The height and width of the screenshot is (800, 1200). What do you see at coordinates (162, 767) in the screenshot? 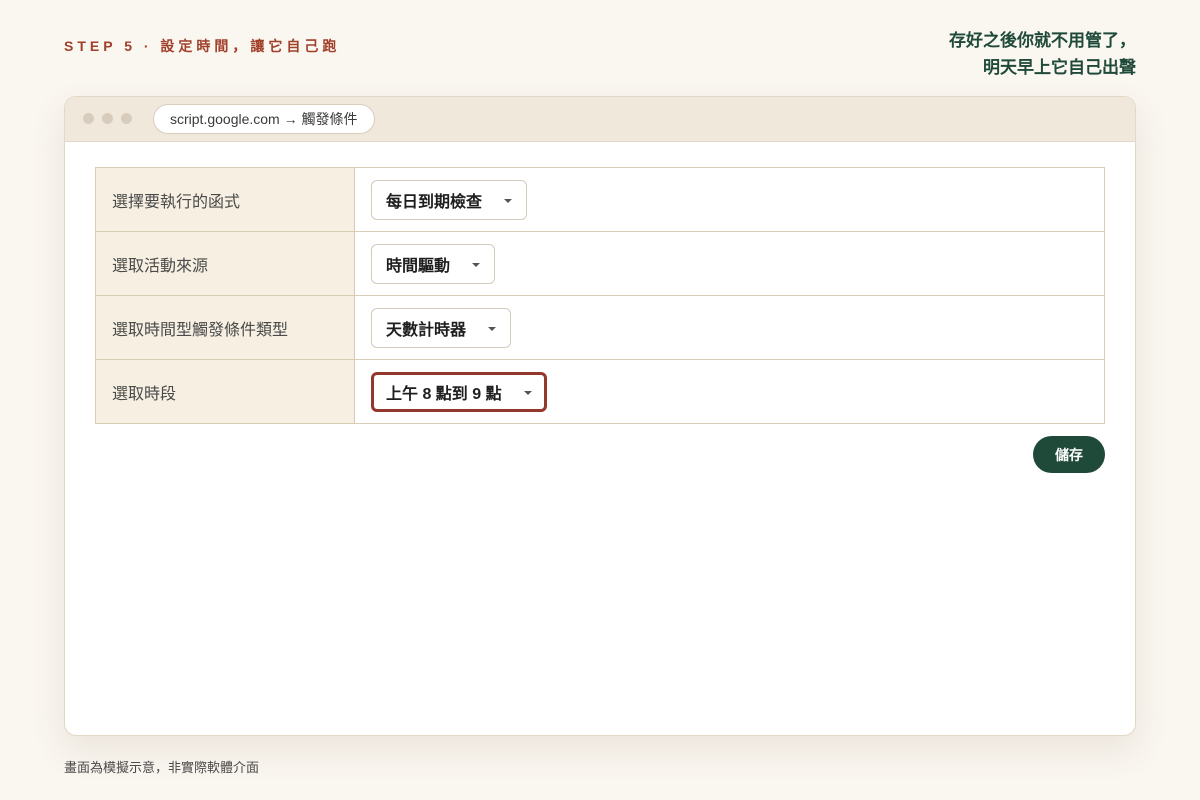
I see `disclaimer-footnote: 畫面為模擬示意，非實際軟體介面` at bounding box center [162, 767].